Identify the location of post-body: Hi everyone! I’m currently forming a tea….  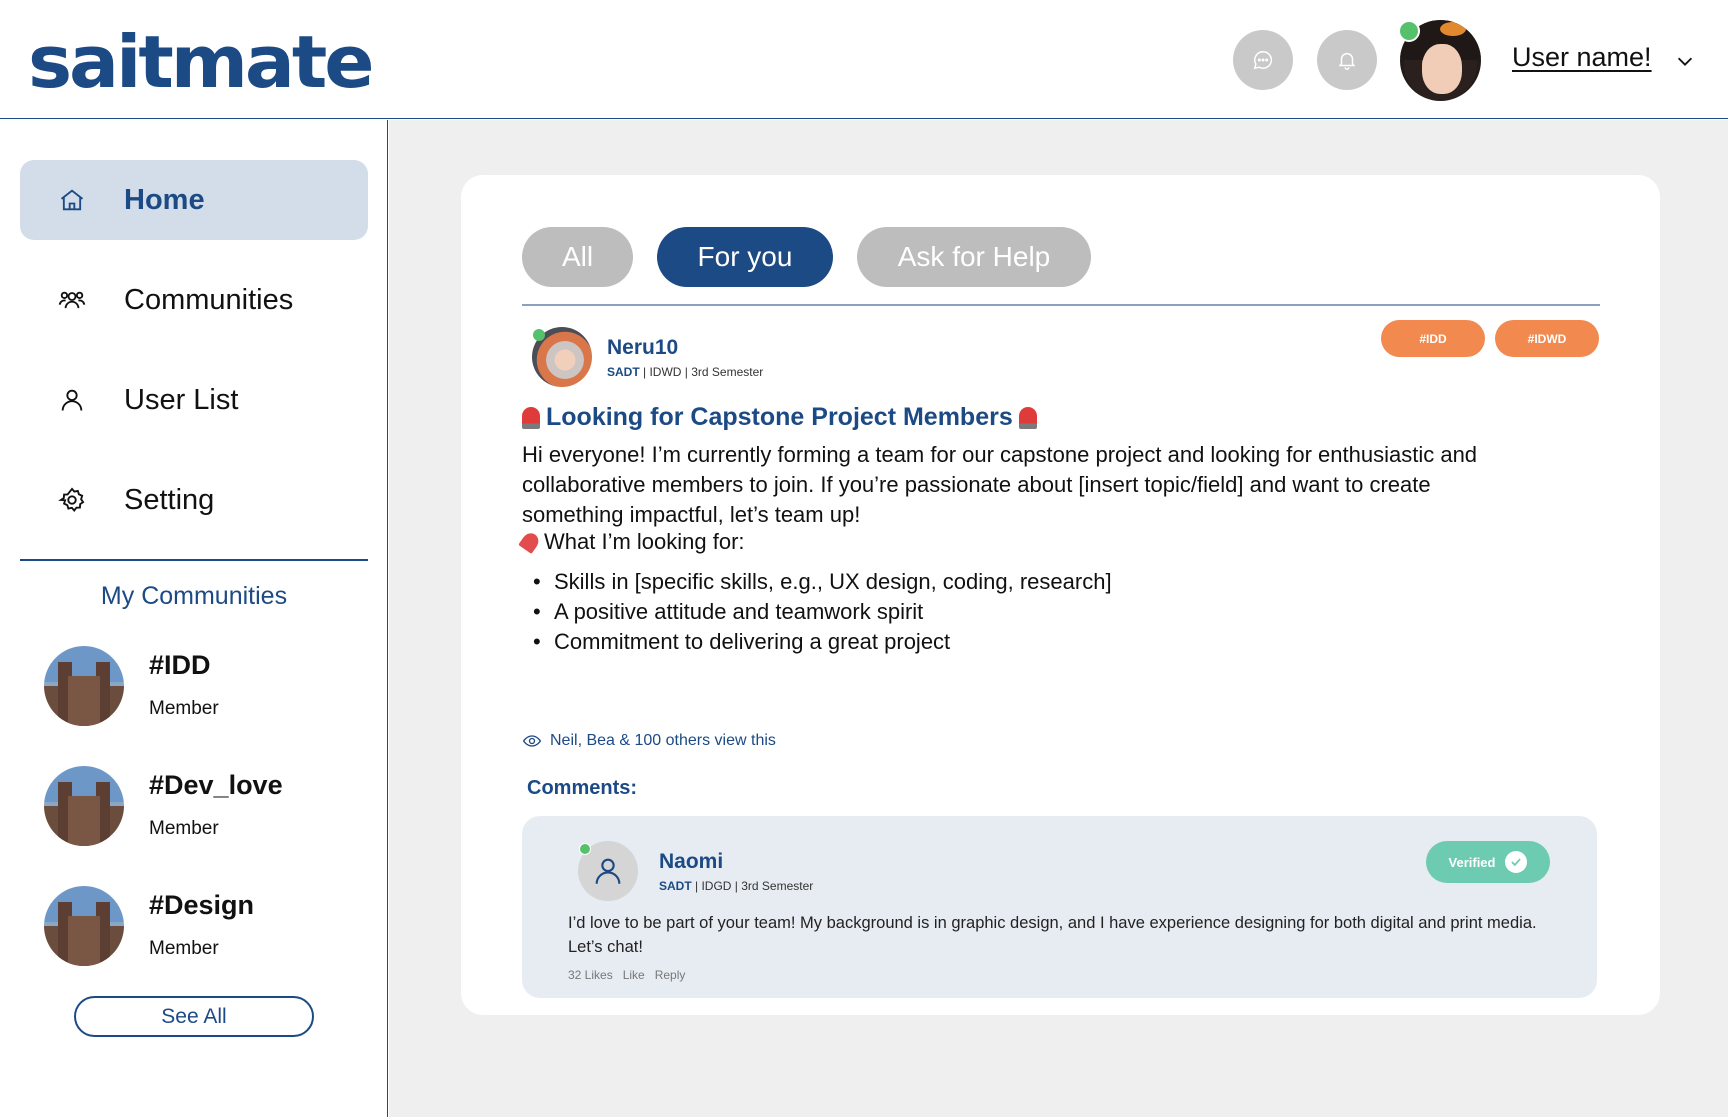
(1000, 484).